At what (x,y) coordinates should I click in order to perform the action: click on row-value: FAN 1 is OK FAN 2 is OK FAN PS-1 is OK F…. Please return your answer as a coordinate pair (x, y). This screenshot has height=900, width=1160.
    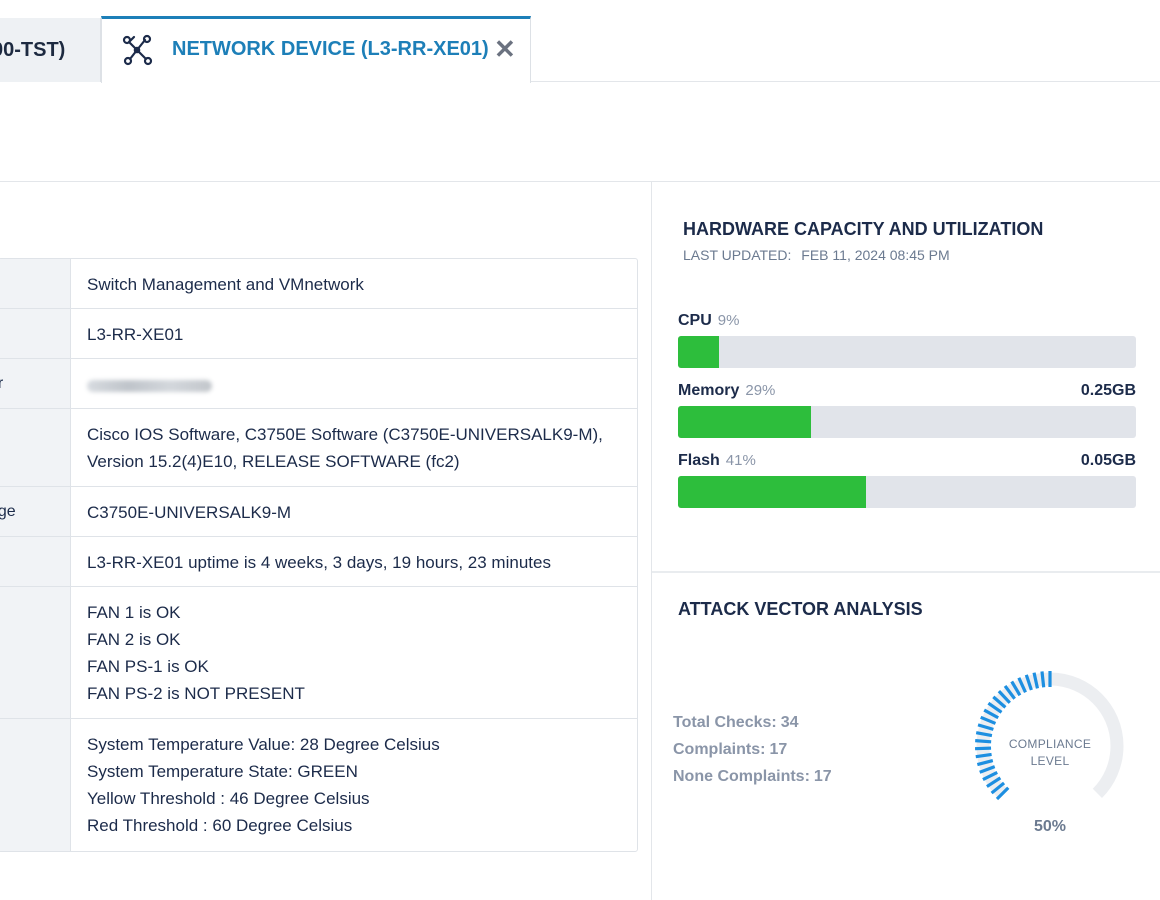
    Looking at the image, I should click on (354, 652).